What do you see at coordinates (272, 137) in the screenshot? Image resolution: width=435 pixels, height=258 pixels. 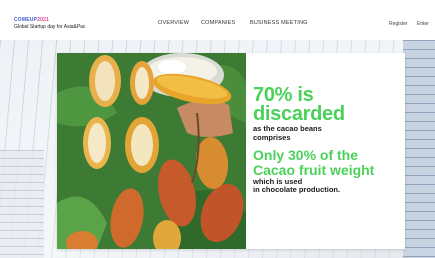 I see `subtext-line-2: comprises` at bounding box center [272, 137].